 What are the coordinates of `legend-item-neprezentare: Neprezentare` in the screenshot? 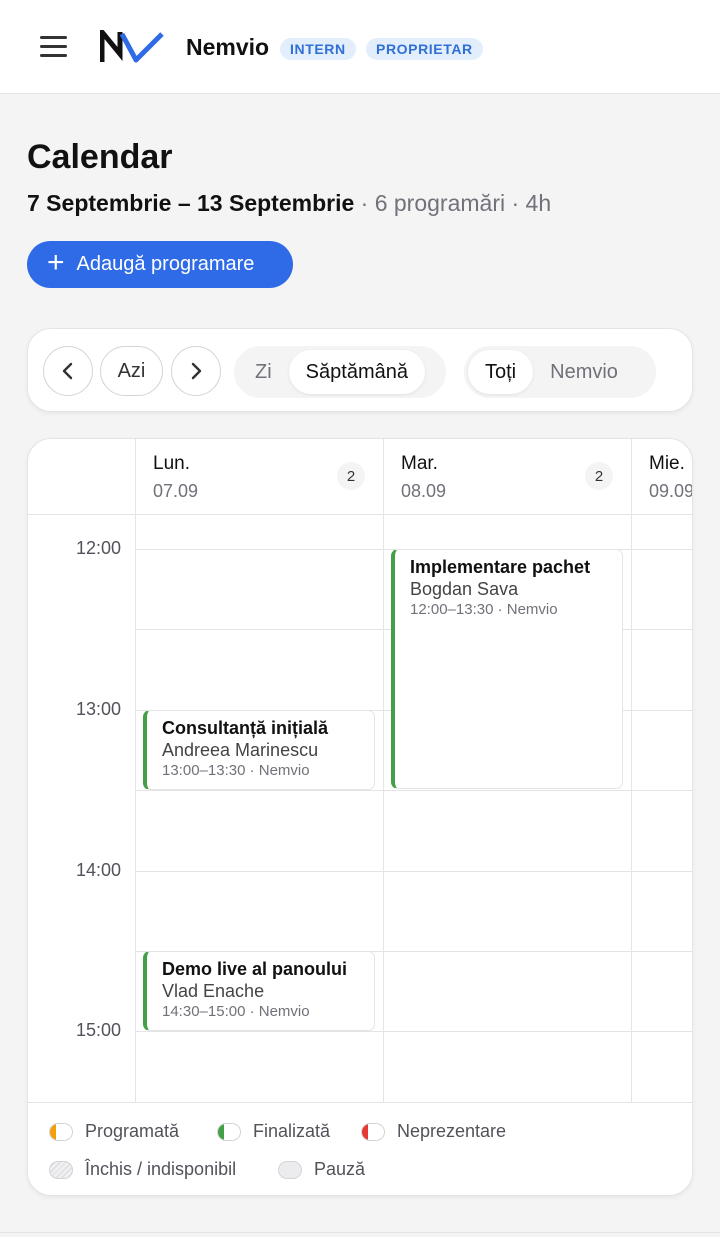 It's located at (433, 1131).